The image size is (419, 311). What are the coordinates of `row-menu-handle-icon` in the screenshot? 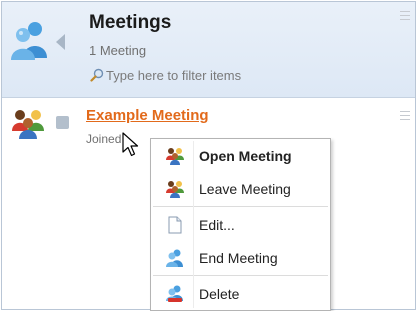 It's located at (405, 115).